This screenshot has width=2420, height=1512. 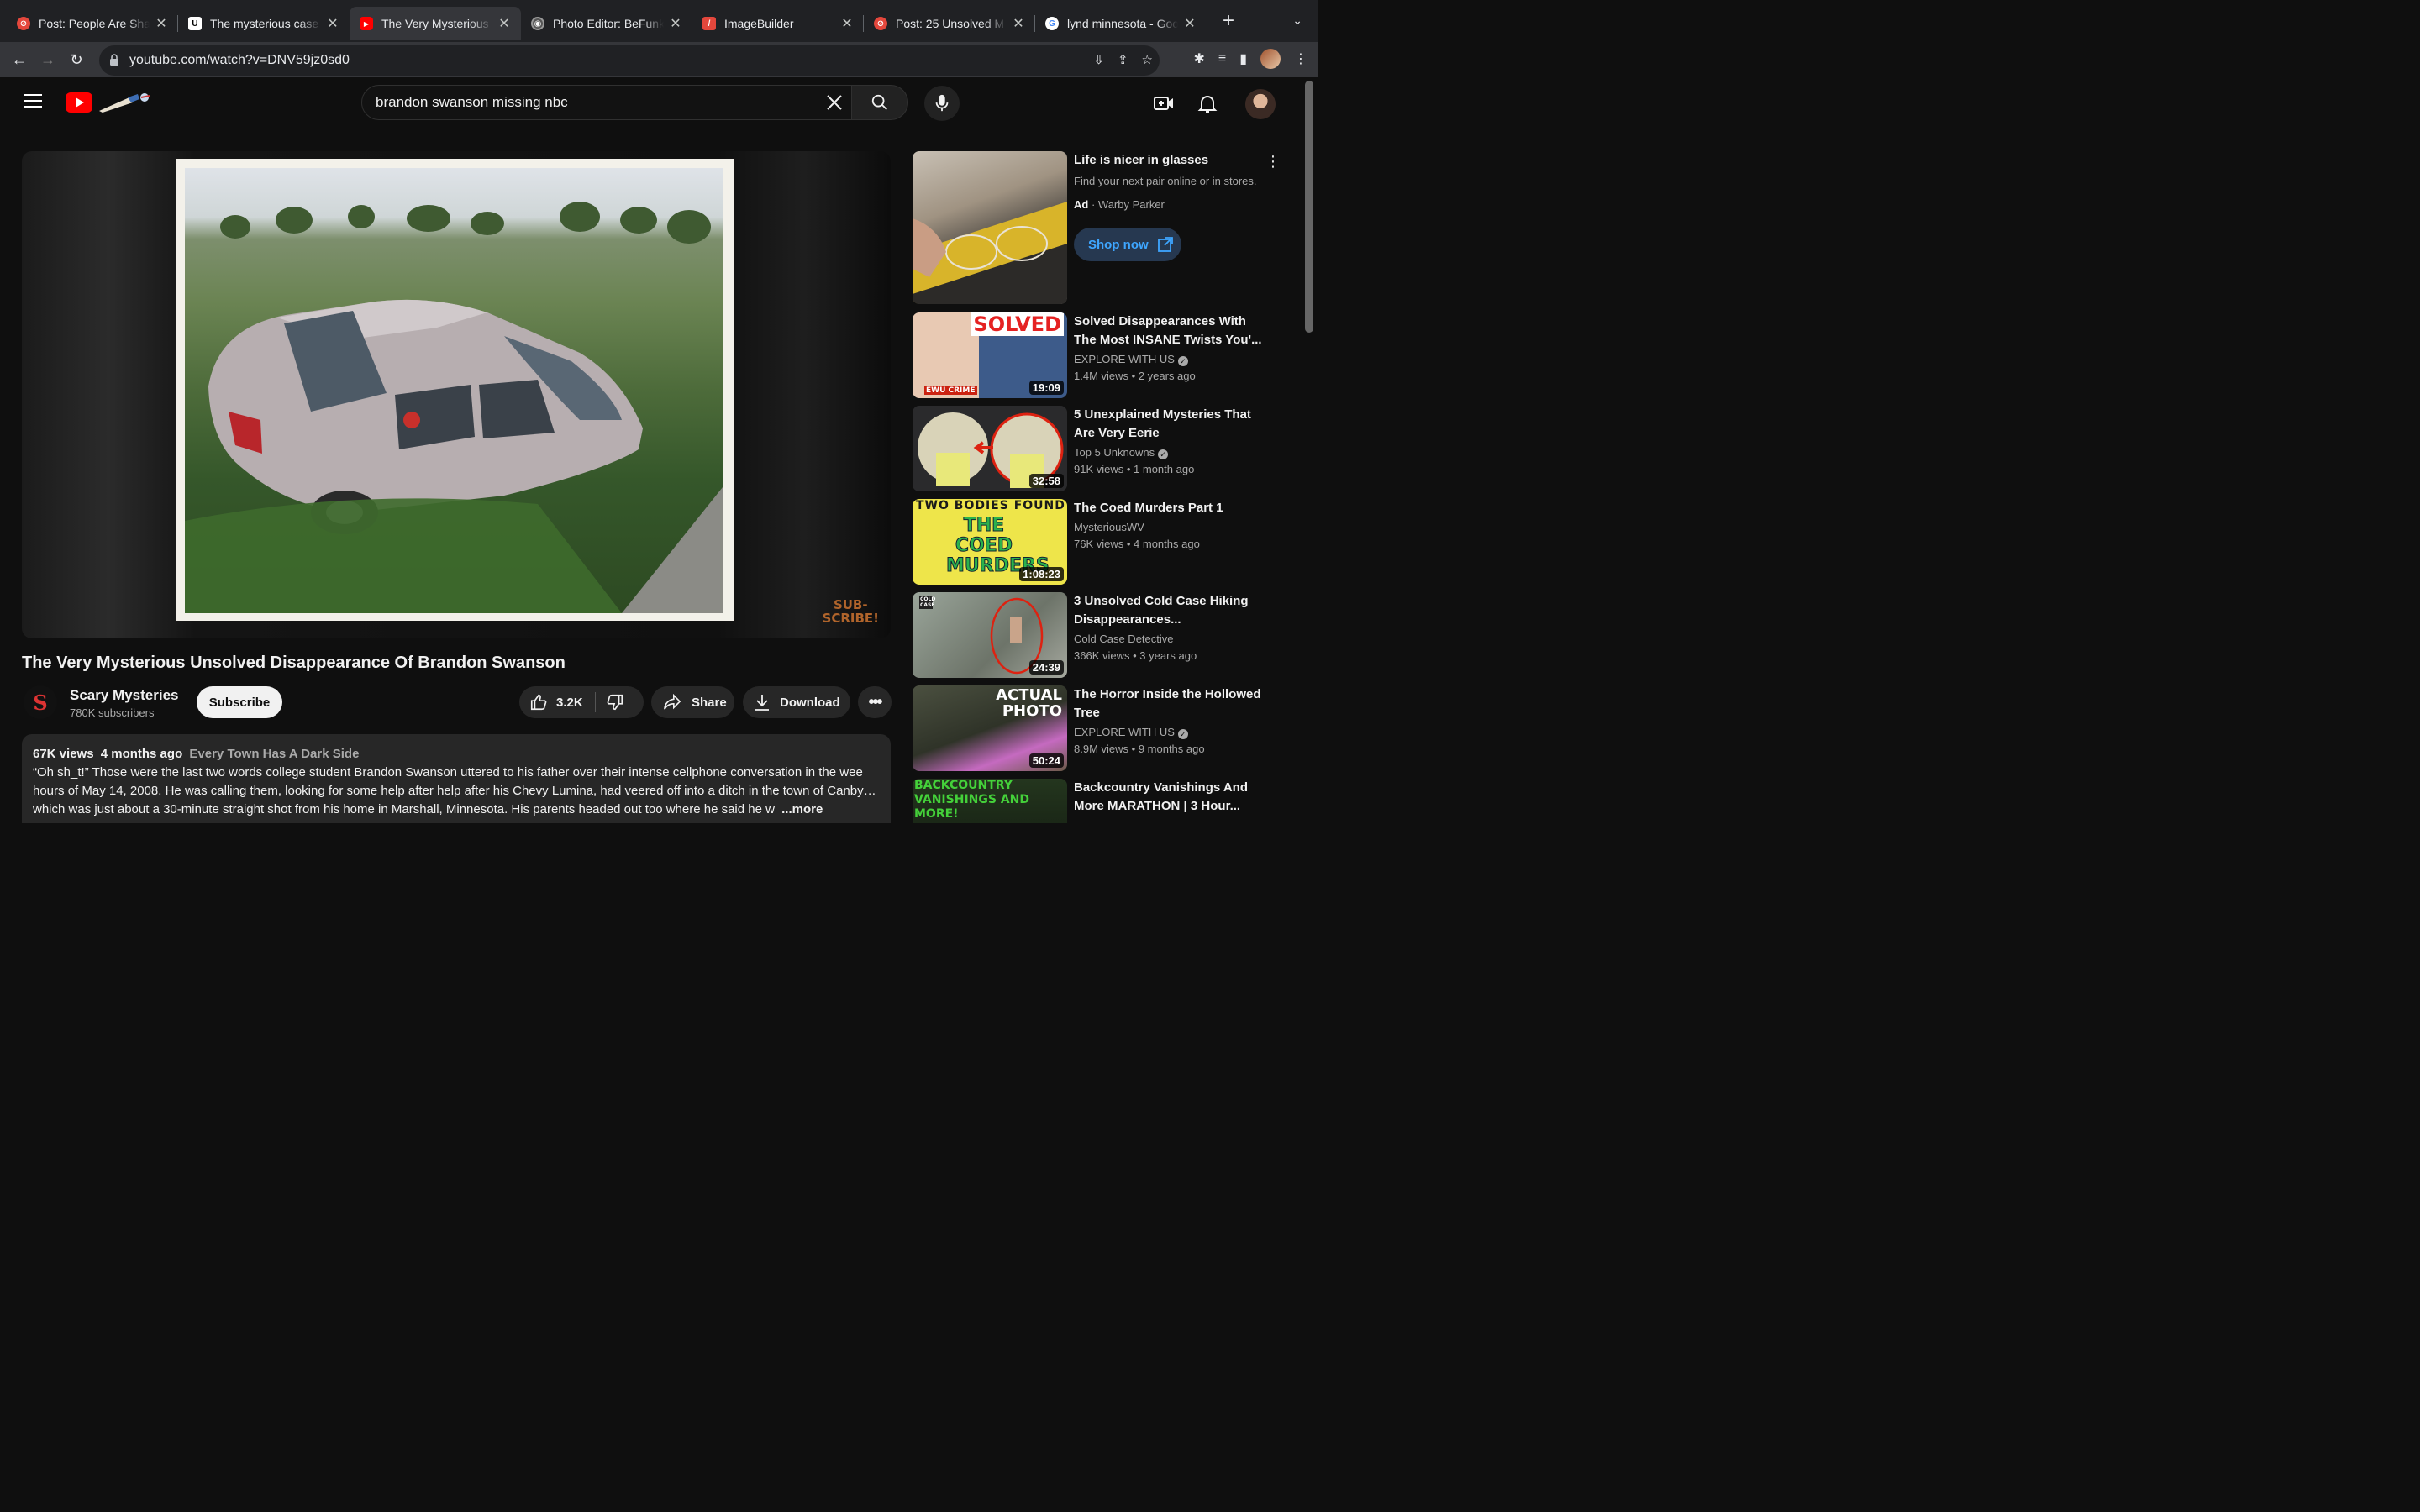 I want to click on address-bar: youtube.com/watch?v=DNV59jz0sd0 ⇩ ⇪ ☆, so click(x=629, y=60).